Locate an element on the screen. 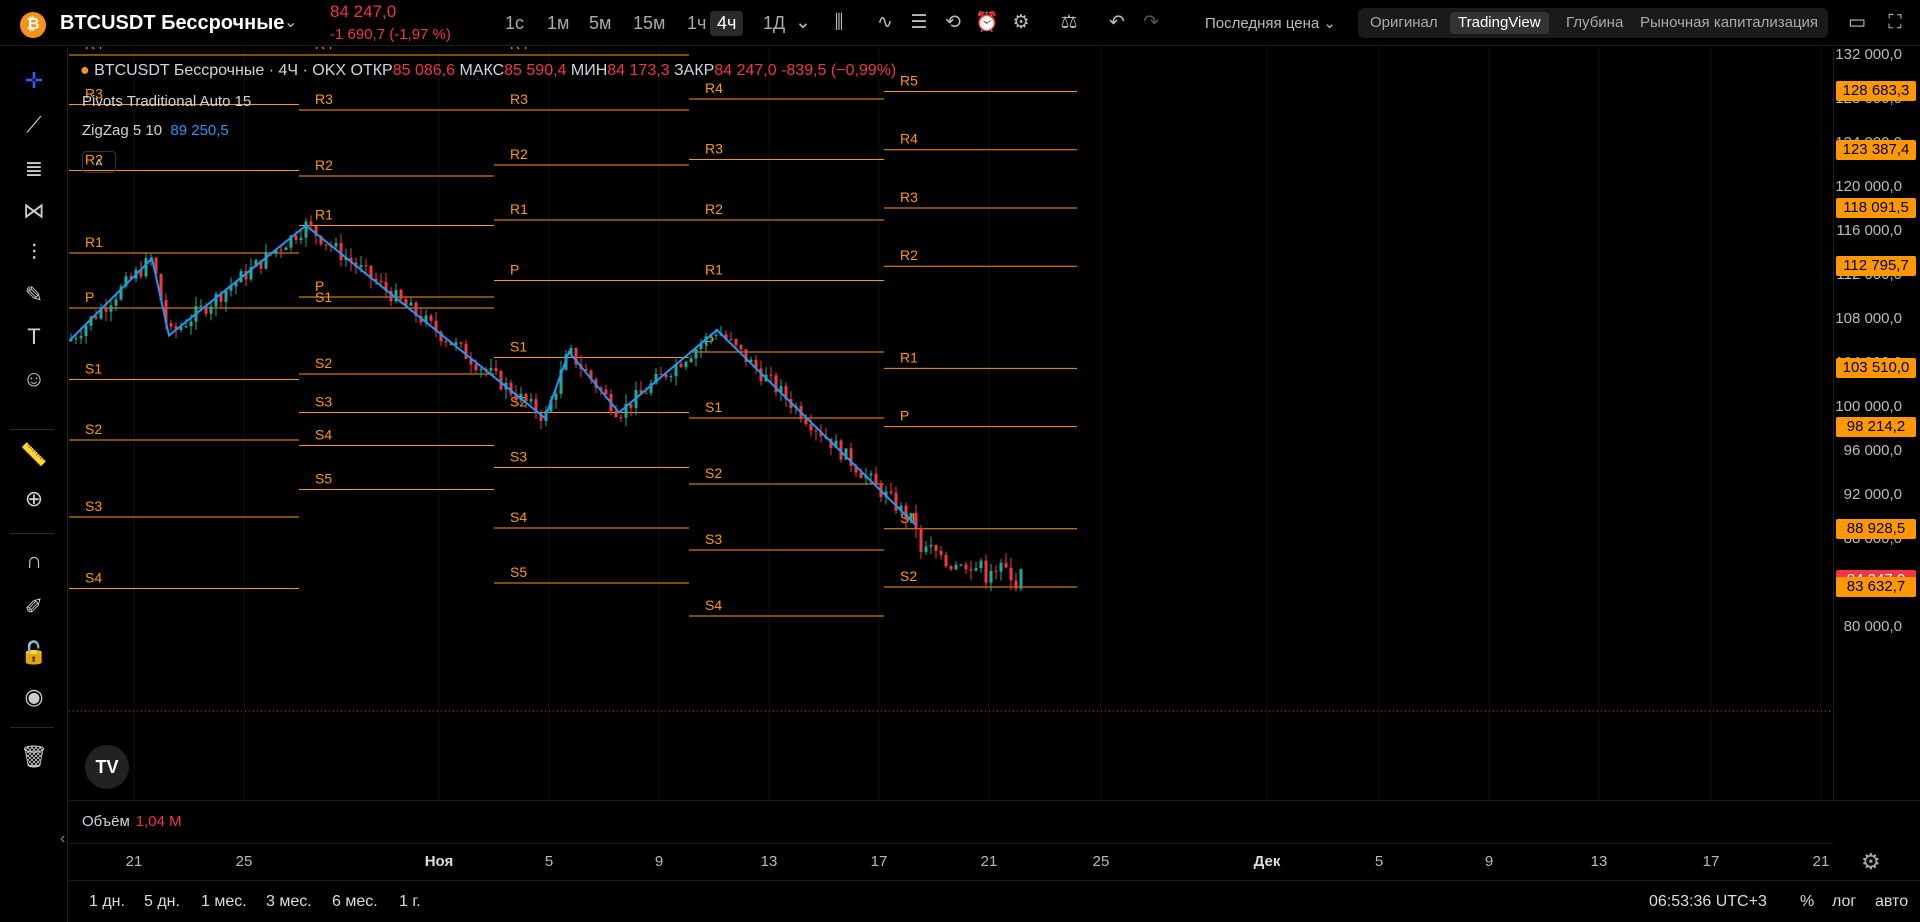  range-1d: 1 дн. is located at coordinates (107, 902).